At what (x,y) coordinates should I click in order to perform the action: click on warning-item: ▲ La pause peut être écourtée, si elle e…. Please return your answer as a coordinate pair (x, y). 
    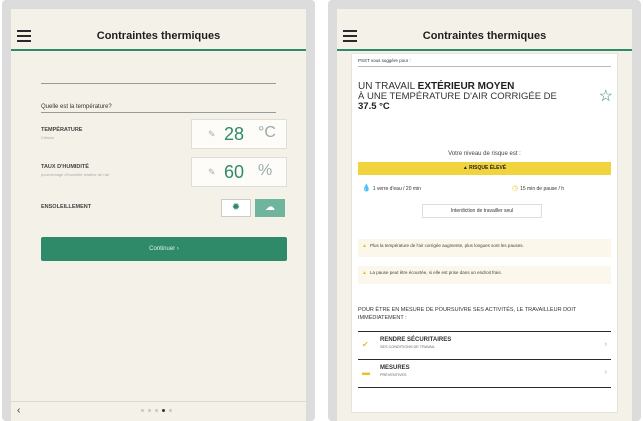
    Looking at the image, I should click on (484, 275).